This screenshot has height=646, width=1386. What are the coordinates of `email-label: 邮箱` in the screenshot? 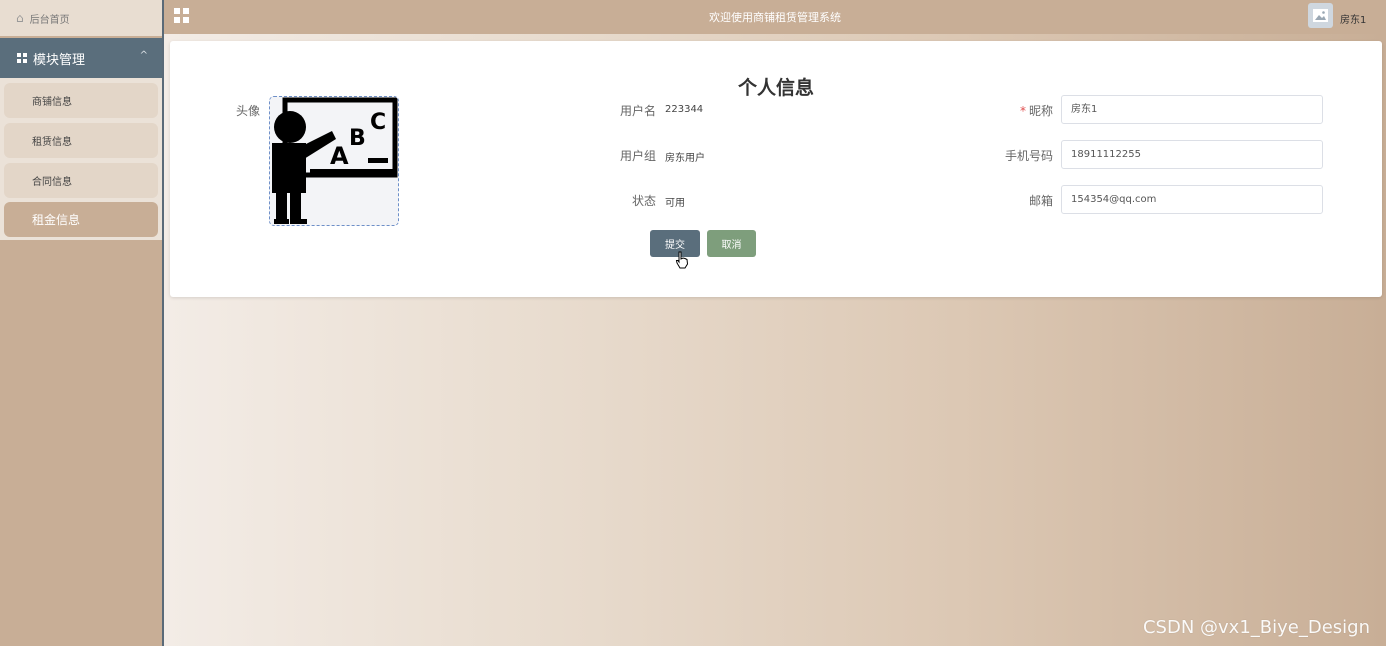 It's located at (1040, 201).